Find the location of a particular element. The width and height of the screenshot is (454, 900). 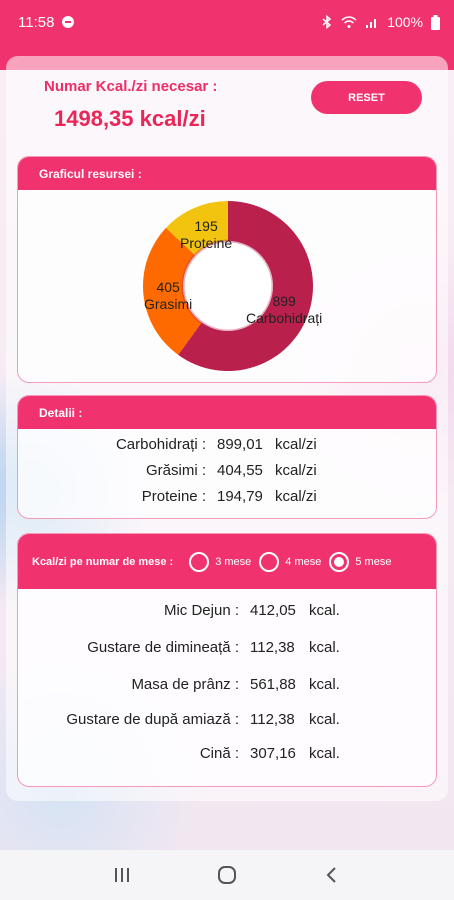

slice-value-grasimi: 405 is located at coordinates (168, 287).